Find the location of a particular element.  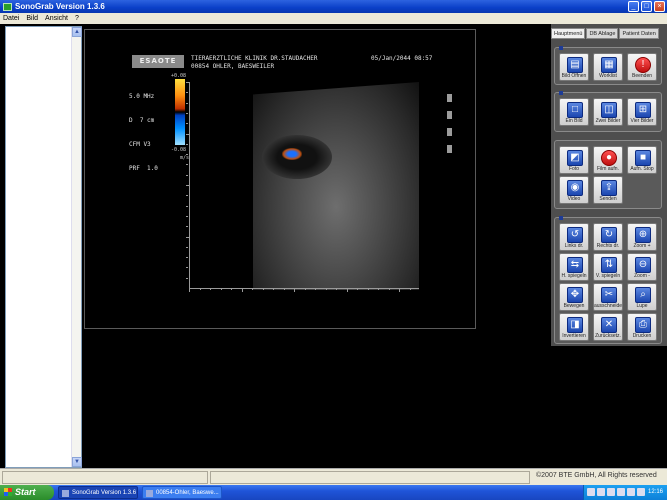

group-layout: □ Ein Bild ◫ Zwei Bilder ⊞ Vier Bilder is located at coordinates (608, 111).